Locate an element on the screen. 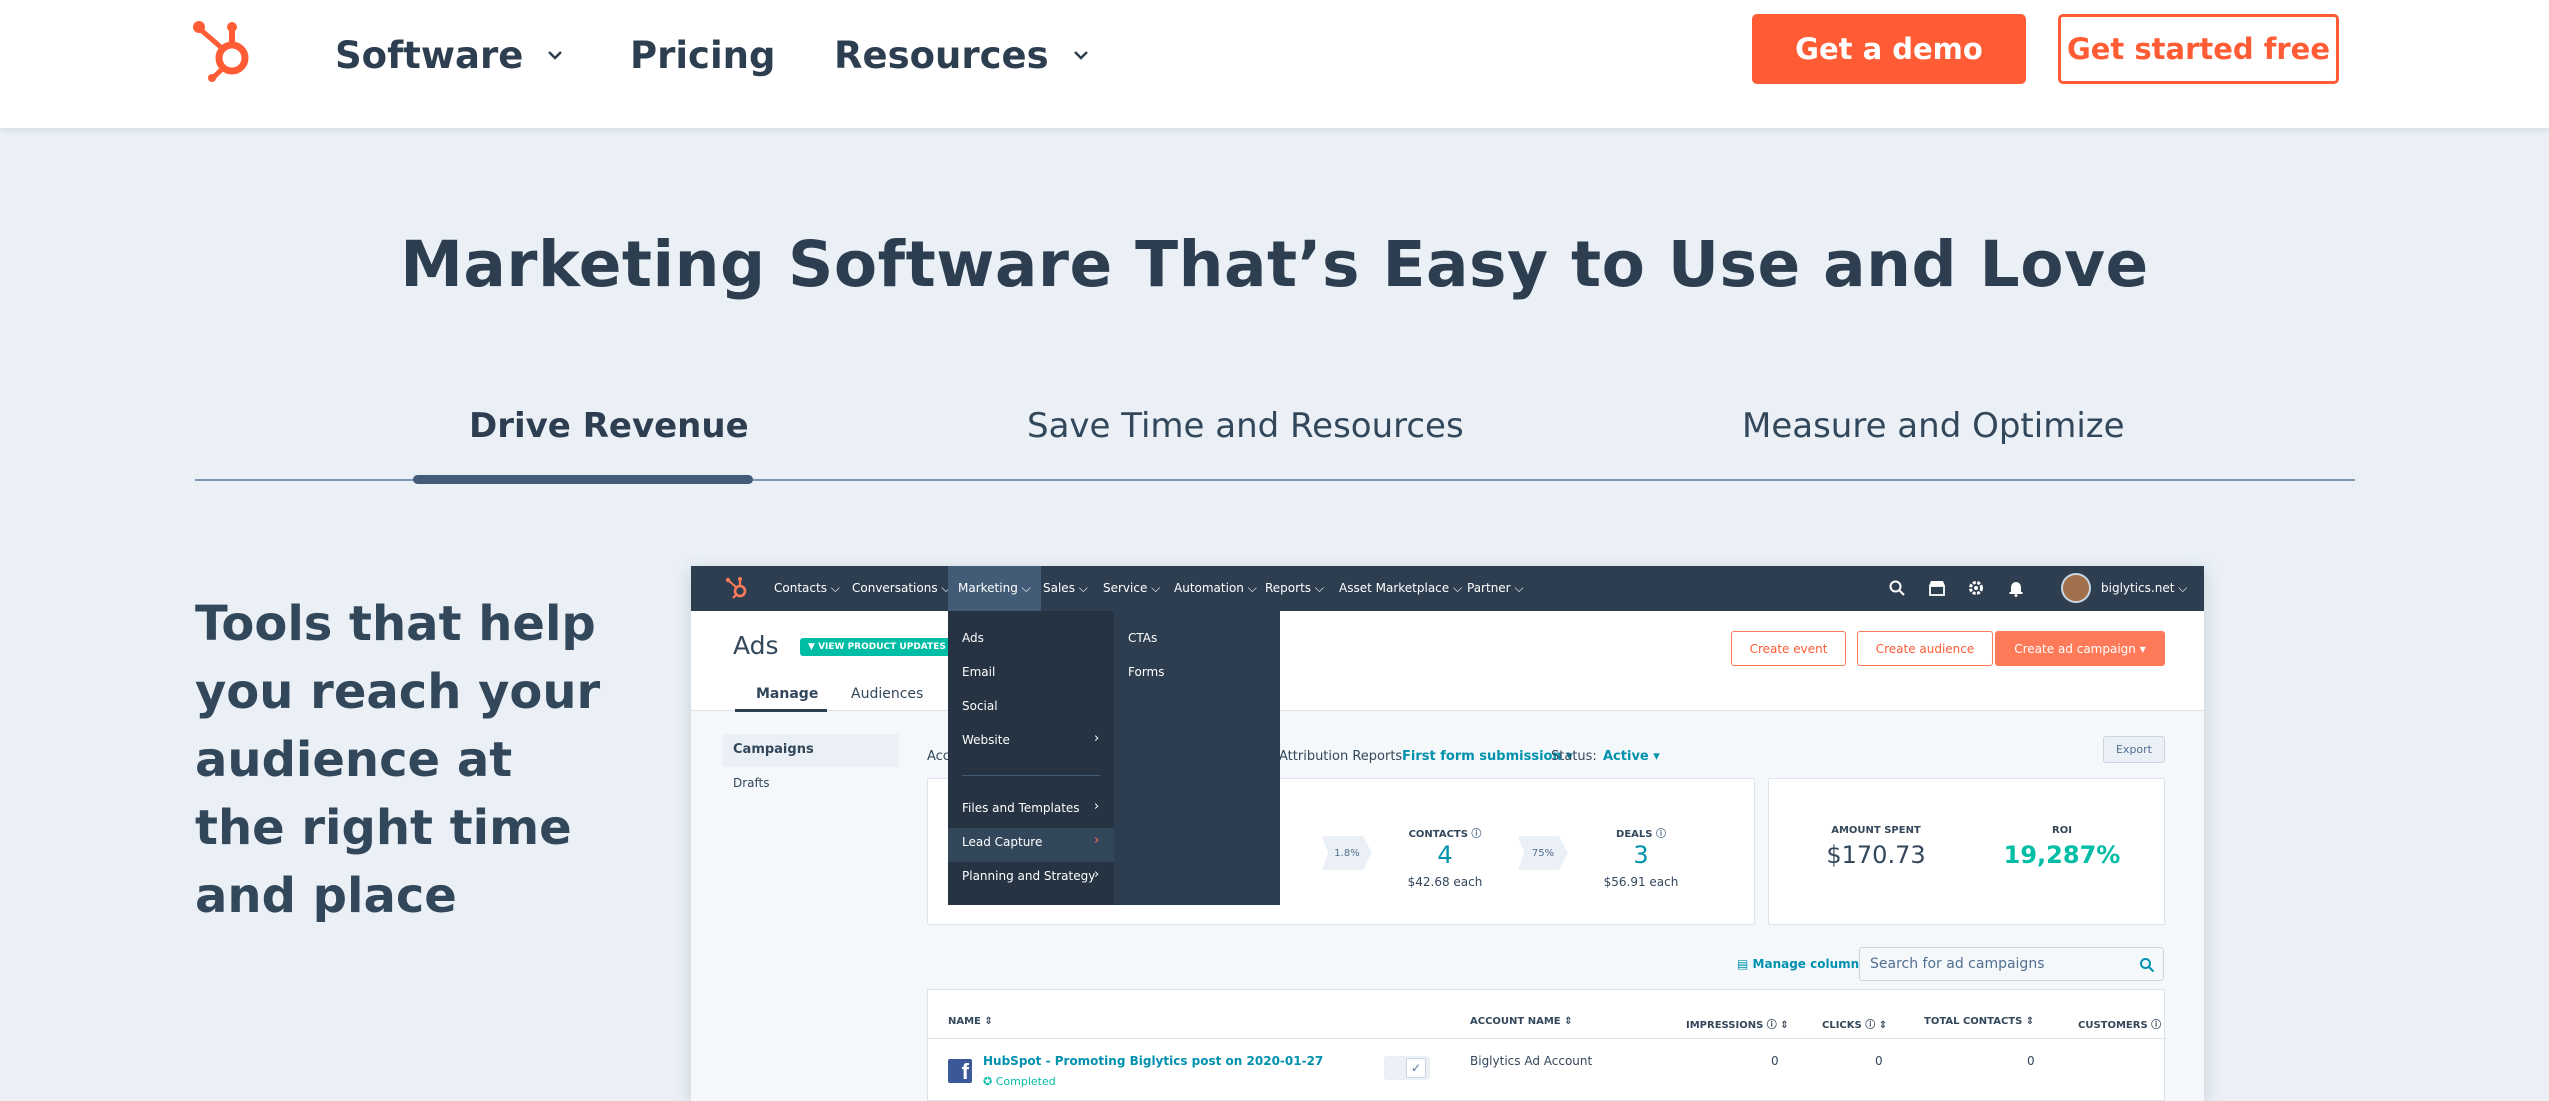 This screenshot has width=2549, height=1101. nav-software-label: Software is located at coordinates (429, 55).